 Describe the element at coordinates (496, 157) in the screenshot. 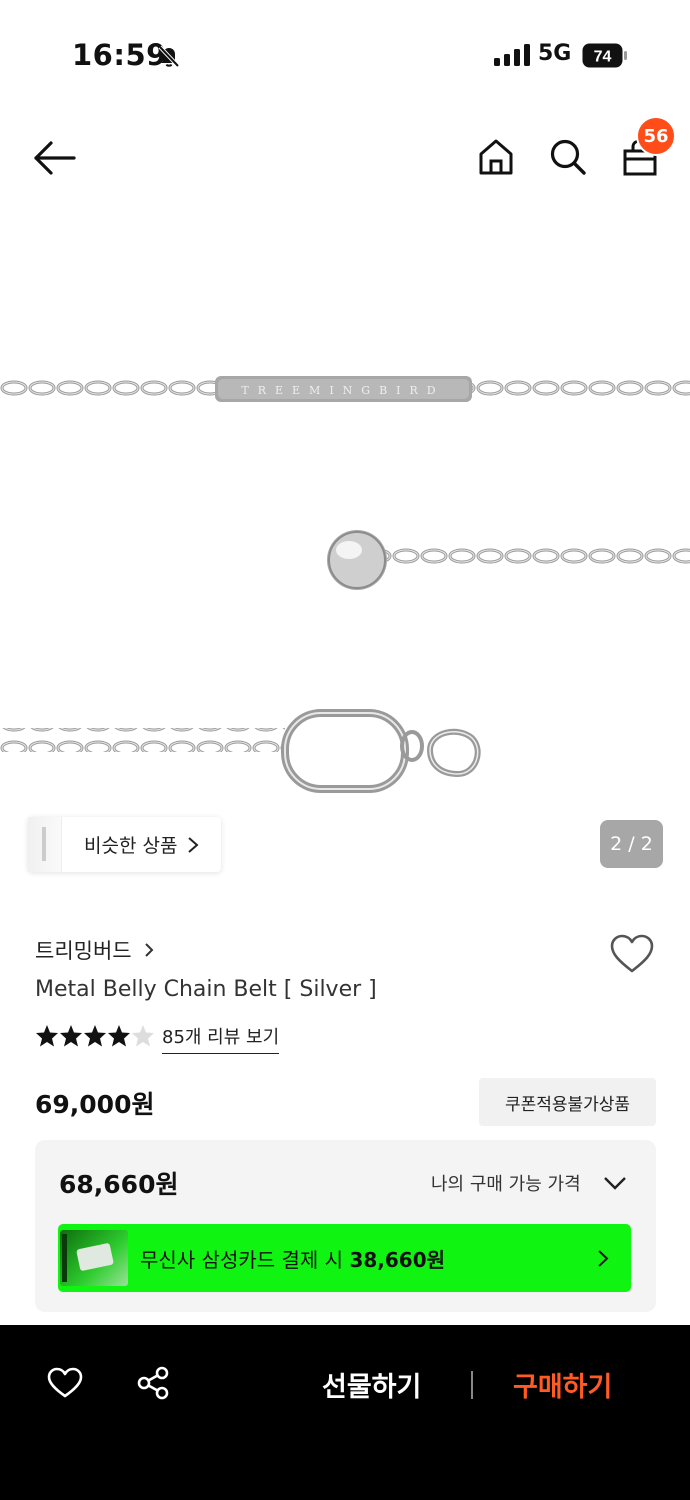

I see `home-icon` at that location.